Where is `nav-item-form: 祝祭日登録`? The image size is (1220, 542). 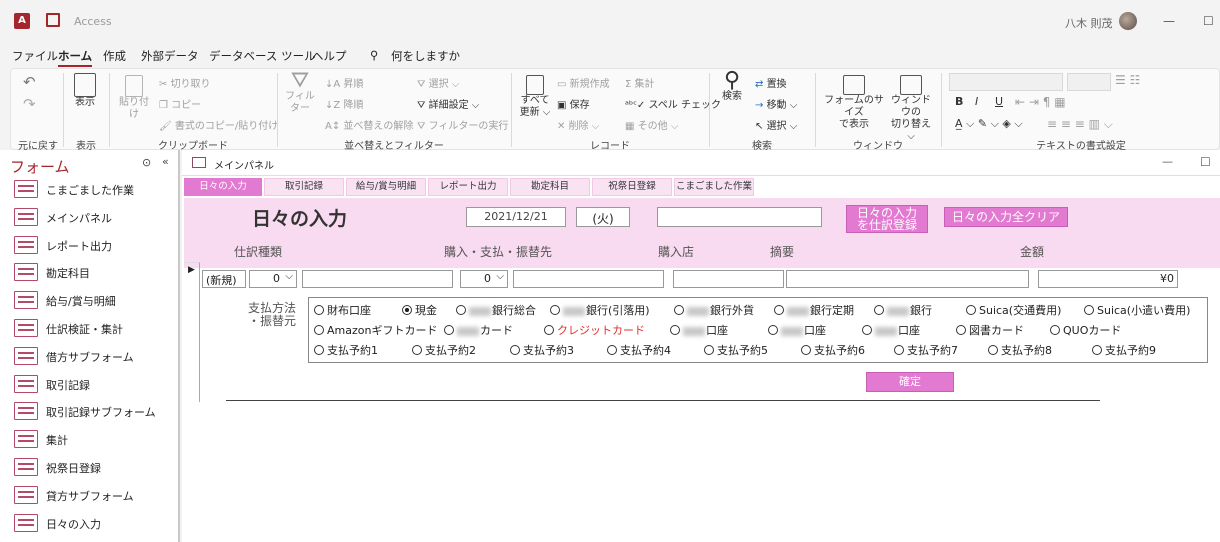
nav-item-form: 祝祭日登録 is located at coordinates (95, 467).